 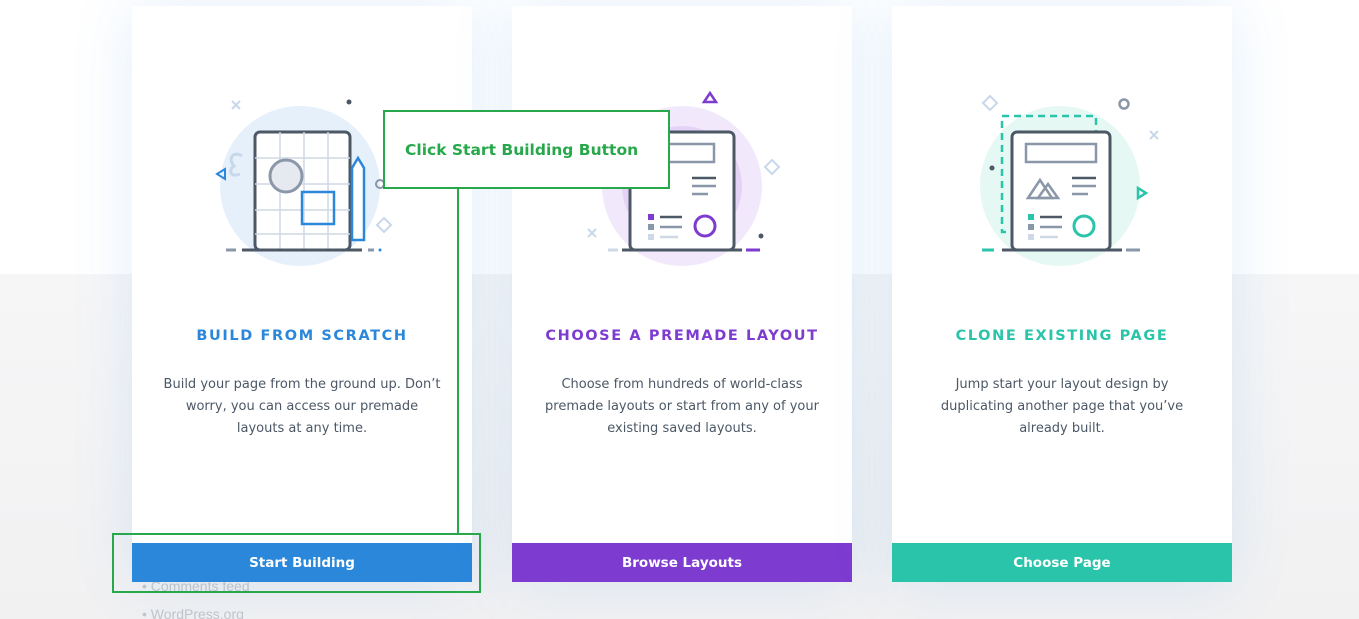 What do you see at coordinates (522, 149) in the screenshot?
I see `callout-text: Click Start Building Button` at bounding box center [522, 149].